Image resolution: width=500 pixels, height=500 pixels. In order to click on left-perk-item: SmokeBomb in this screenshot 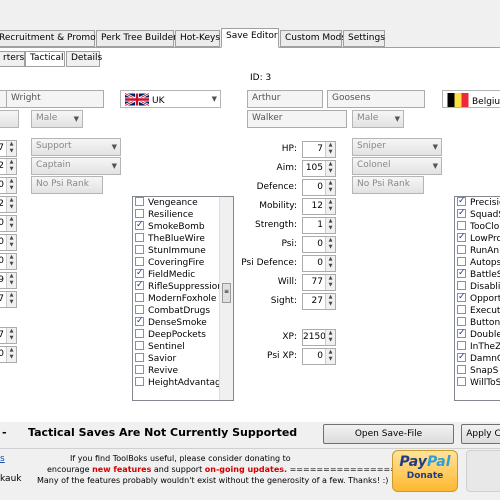, I will do `click(183, 226)`.